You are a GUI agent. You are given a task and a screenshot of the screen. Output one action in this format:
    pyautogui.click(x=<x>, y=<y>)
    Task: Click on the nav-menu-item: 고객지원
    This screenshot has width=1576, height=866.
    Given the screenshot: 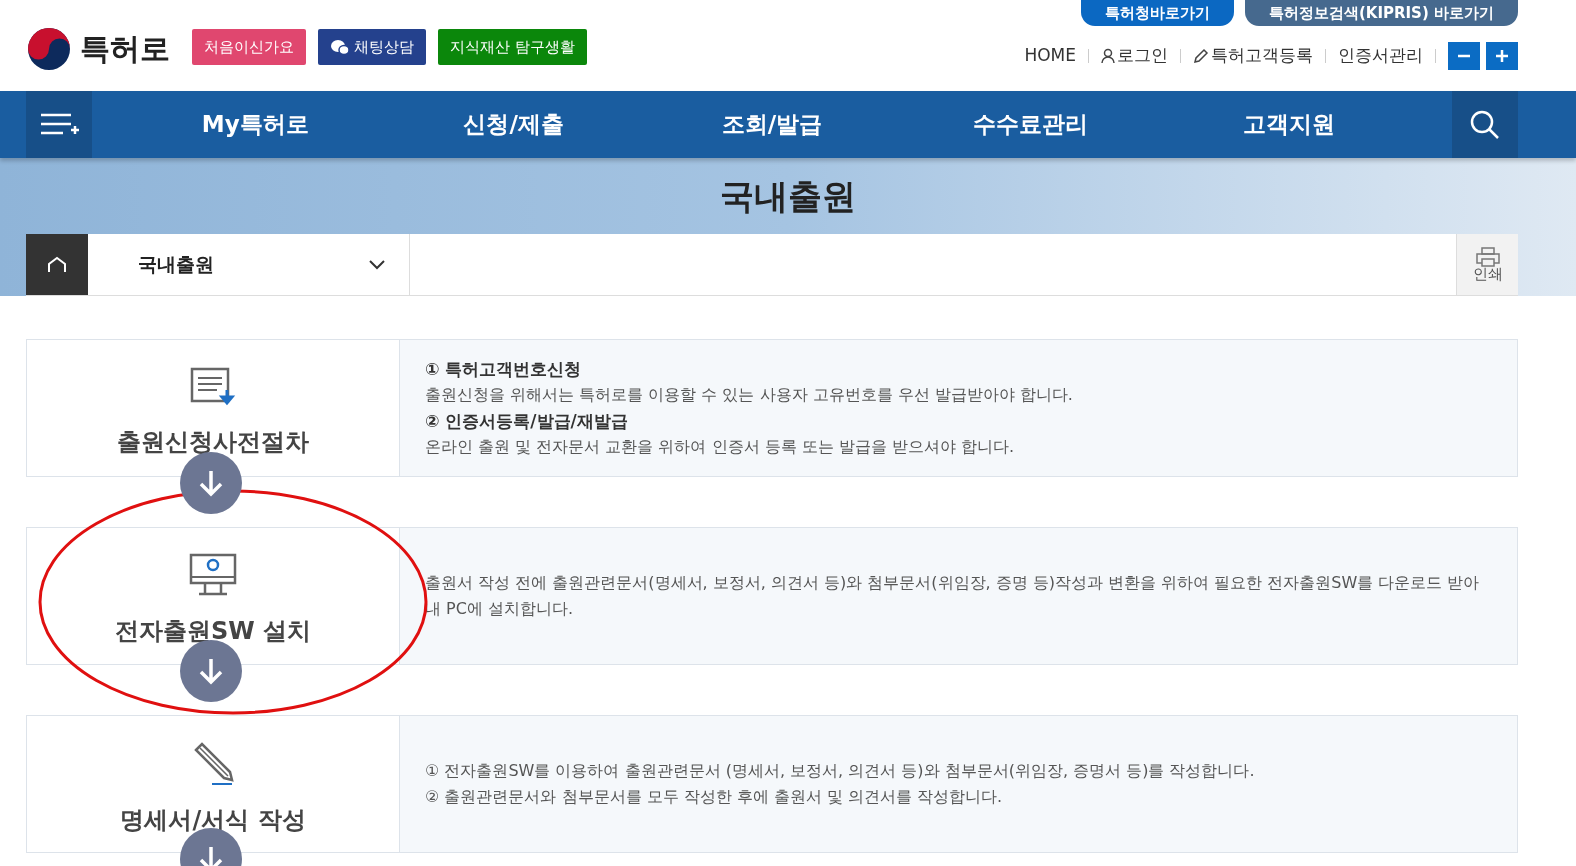 What is the action you would take?
    pyautogui.click(x=1288, y=124)
    